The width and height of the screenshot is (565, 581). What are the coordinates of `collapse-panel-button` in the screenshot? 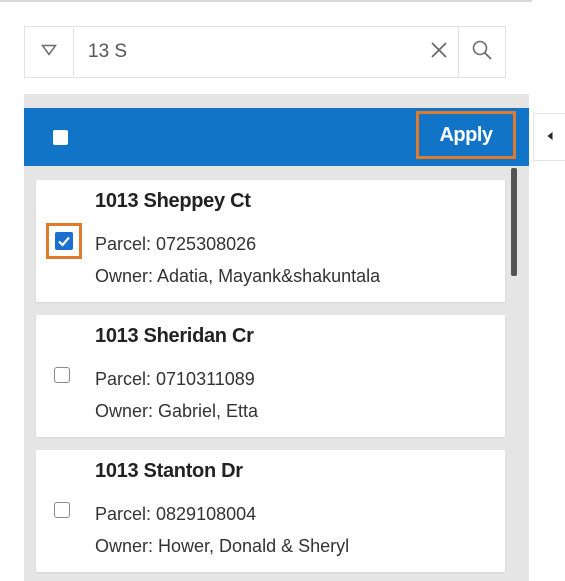 It's located at (549, 137).